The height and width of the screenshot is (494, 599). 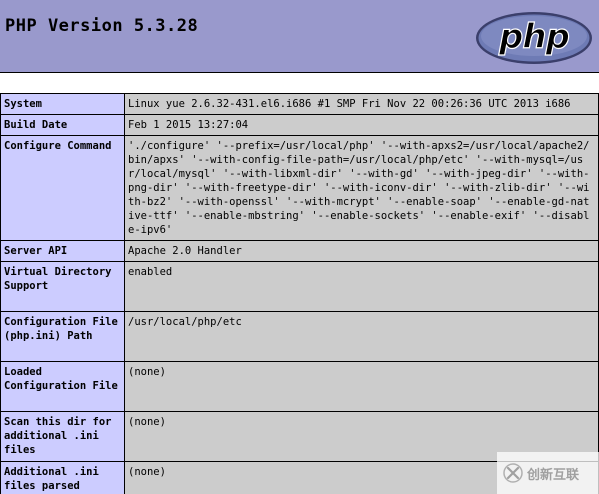 I want to click on info-row: Virtual Directory Support enabled, so click(x=299, y=286).